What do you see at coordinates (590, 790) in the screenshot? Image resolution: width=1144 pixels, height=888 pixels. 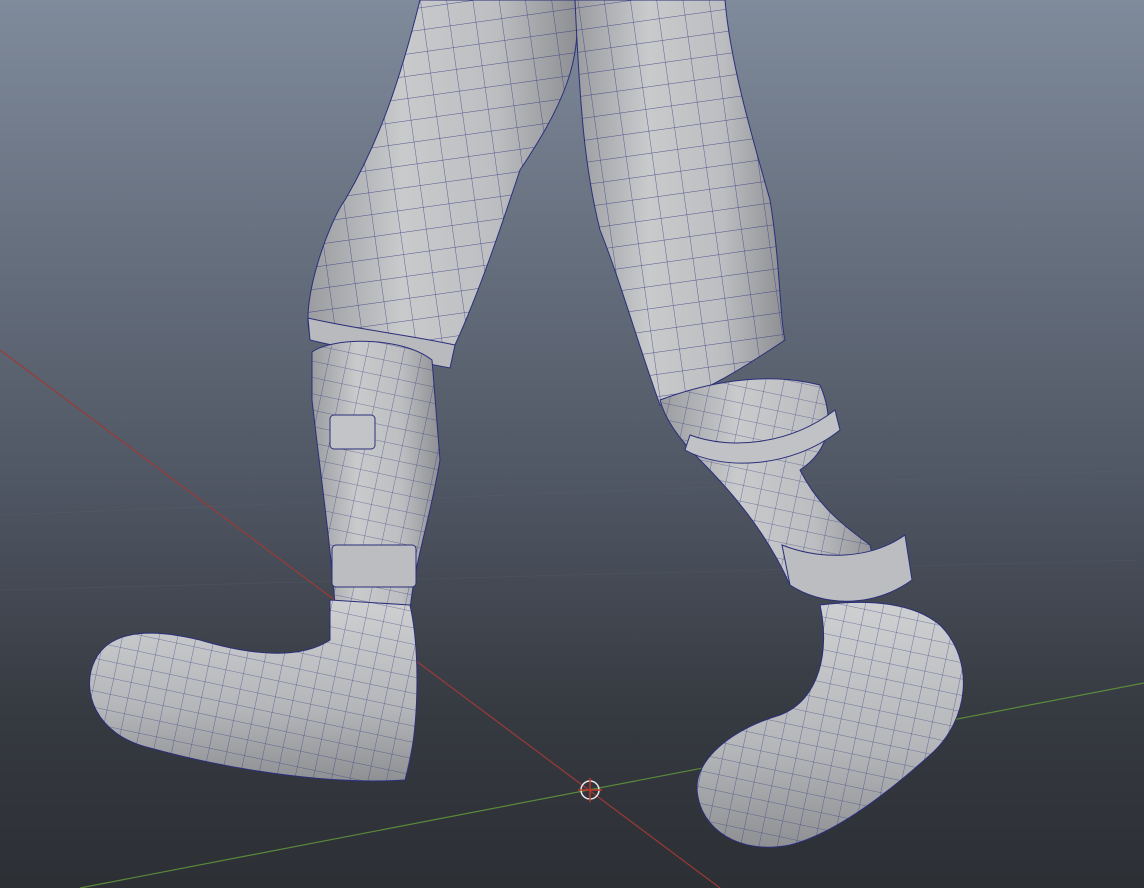 I see `pivot-crosshair-icon` at bounding box center [590, 790].